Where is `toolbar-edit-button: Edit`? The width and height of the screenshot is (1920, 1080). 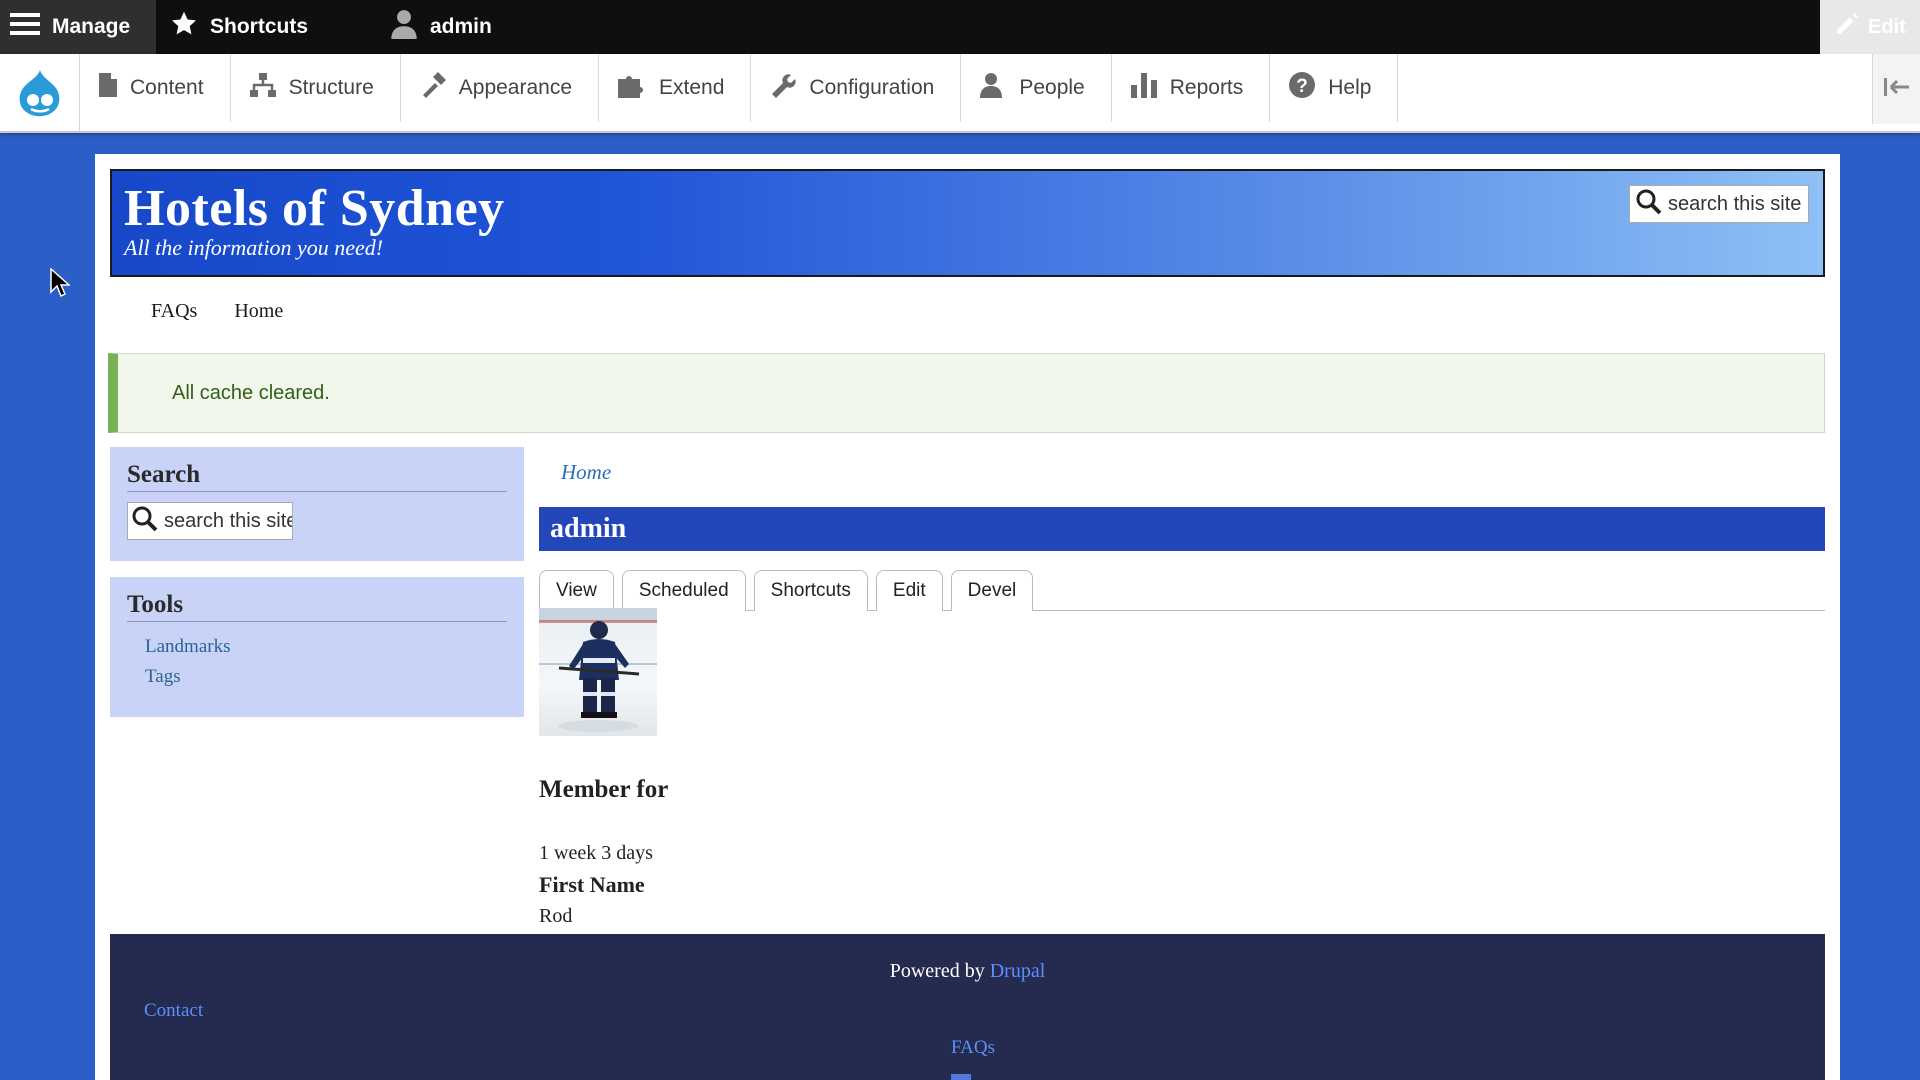 toolbar-edit-button: Edit is located at coordinates (1870, 27).